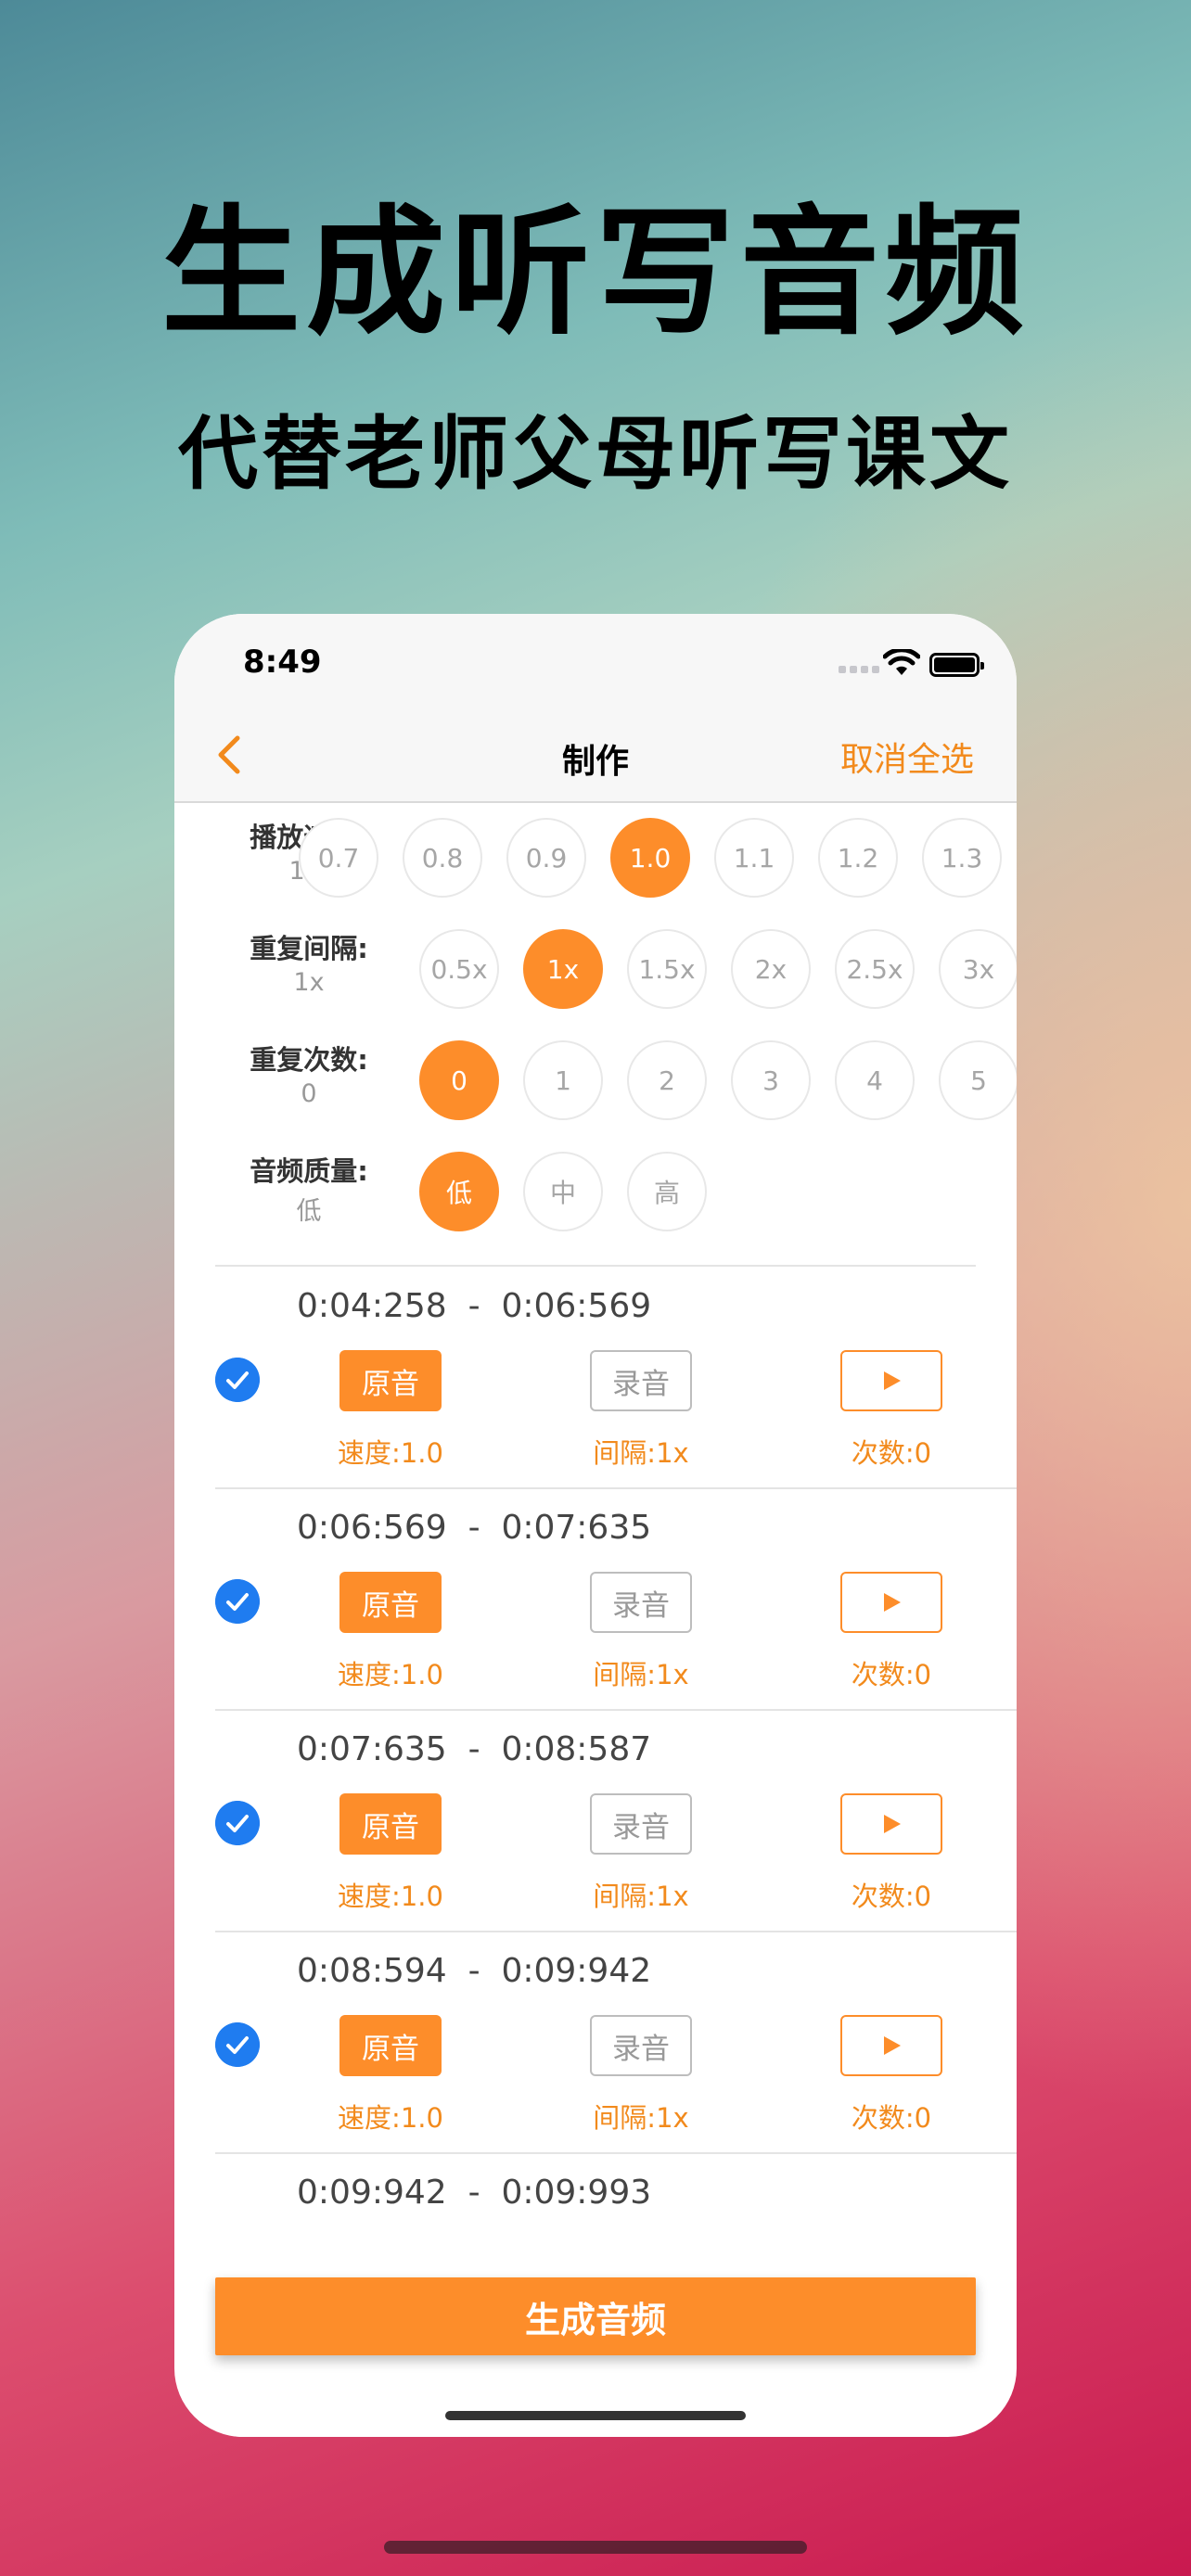 This screenshot has width=1191, height=2576. I want to click on nav-bar: 制作 取消全选, so click(595, 755).